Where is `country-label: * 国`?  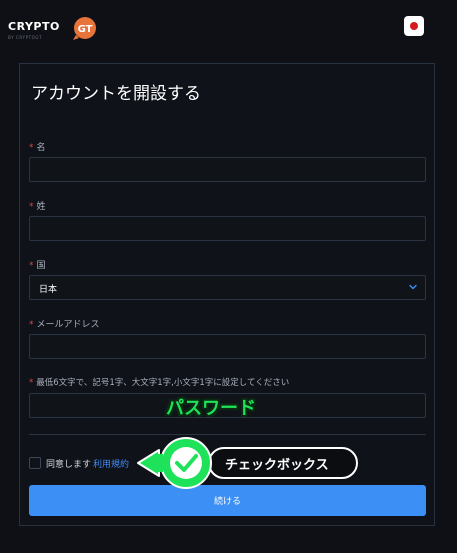 country-label: * 国 is located at coordinates (37, 264).